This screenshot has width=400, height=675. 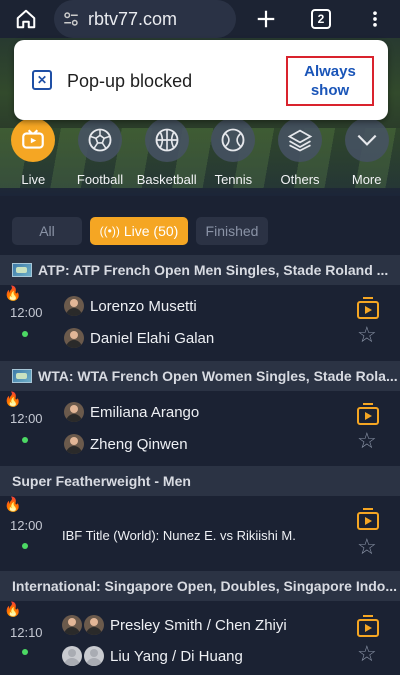 I want to click on tab-finished: Finished, so click(x=232, y=231).